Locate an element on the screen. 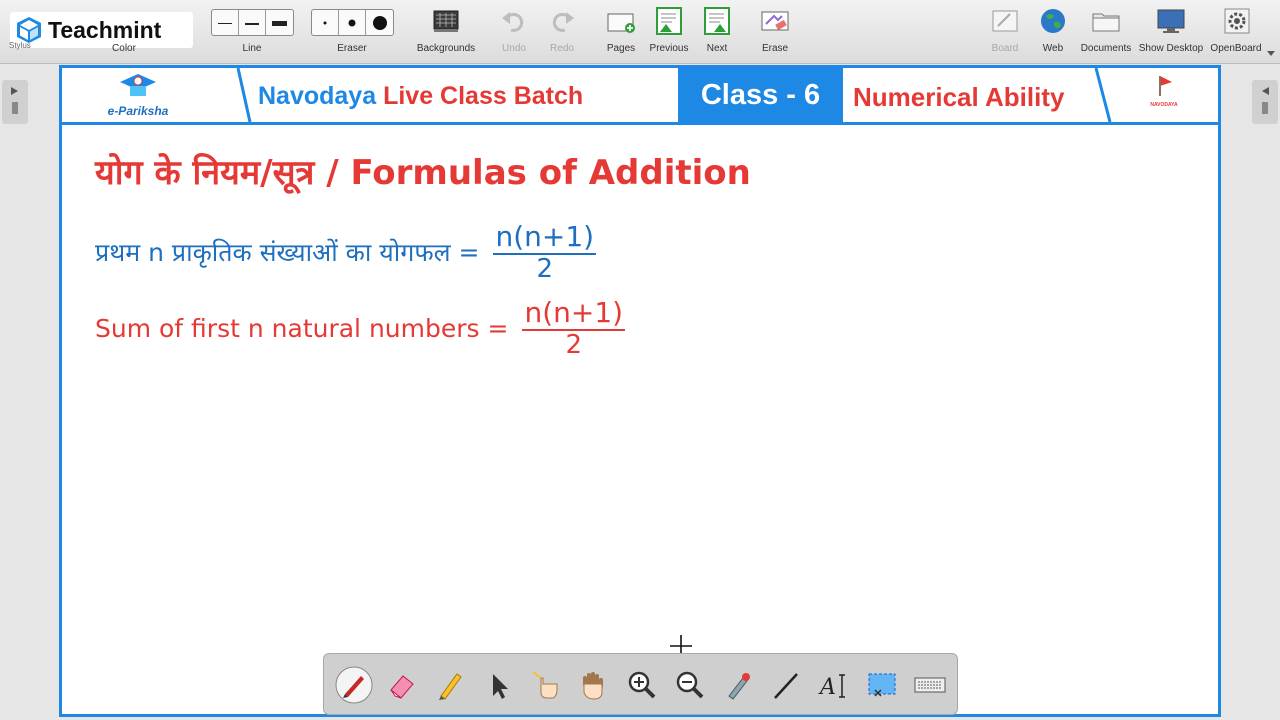  navodaya-logo: NAVODAYA is located at coordinates (1164, 96).